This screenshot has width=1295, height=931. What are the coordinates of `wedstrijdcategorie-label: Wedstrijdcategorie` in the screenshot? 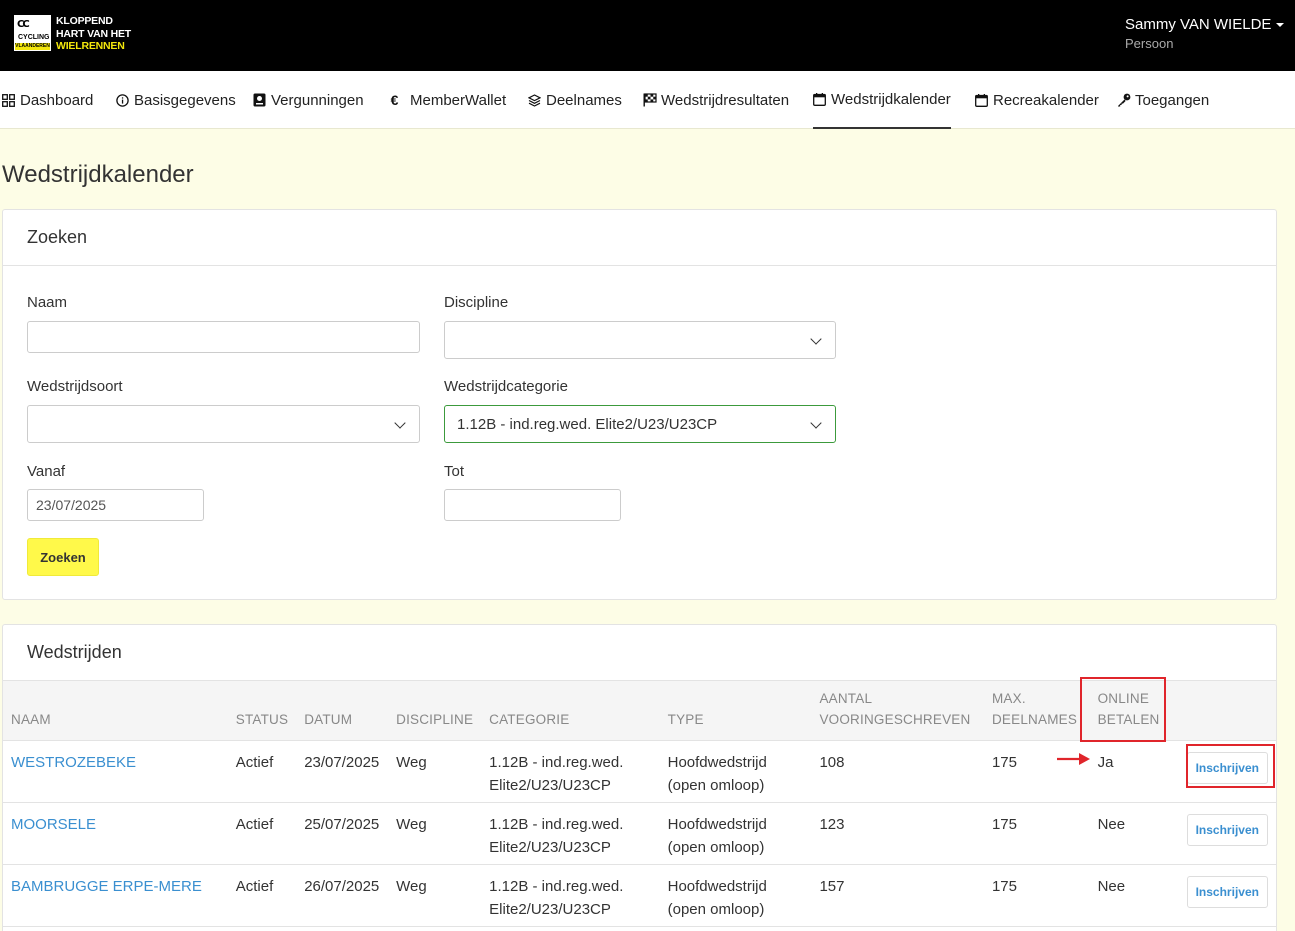 It's located at (506, 386).